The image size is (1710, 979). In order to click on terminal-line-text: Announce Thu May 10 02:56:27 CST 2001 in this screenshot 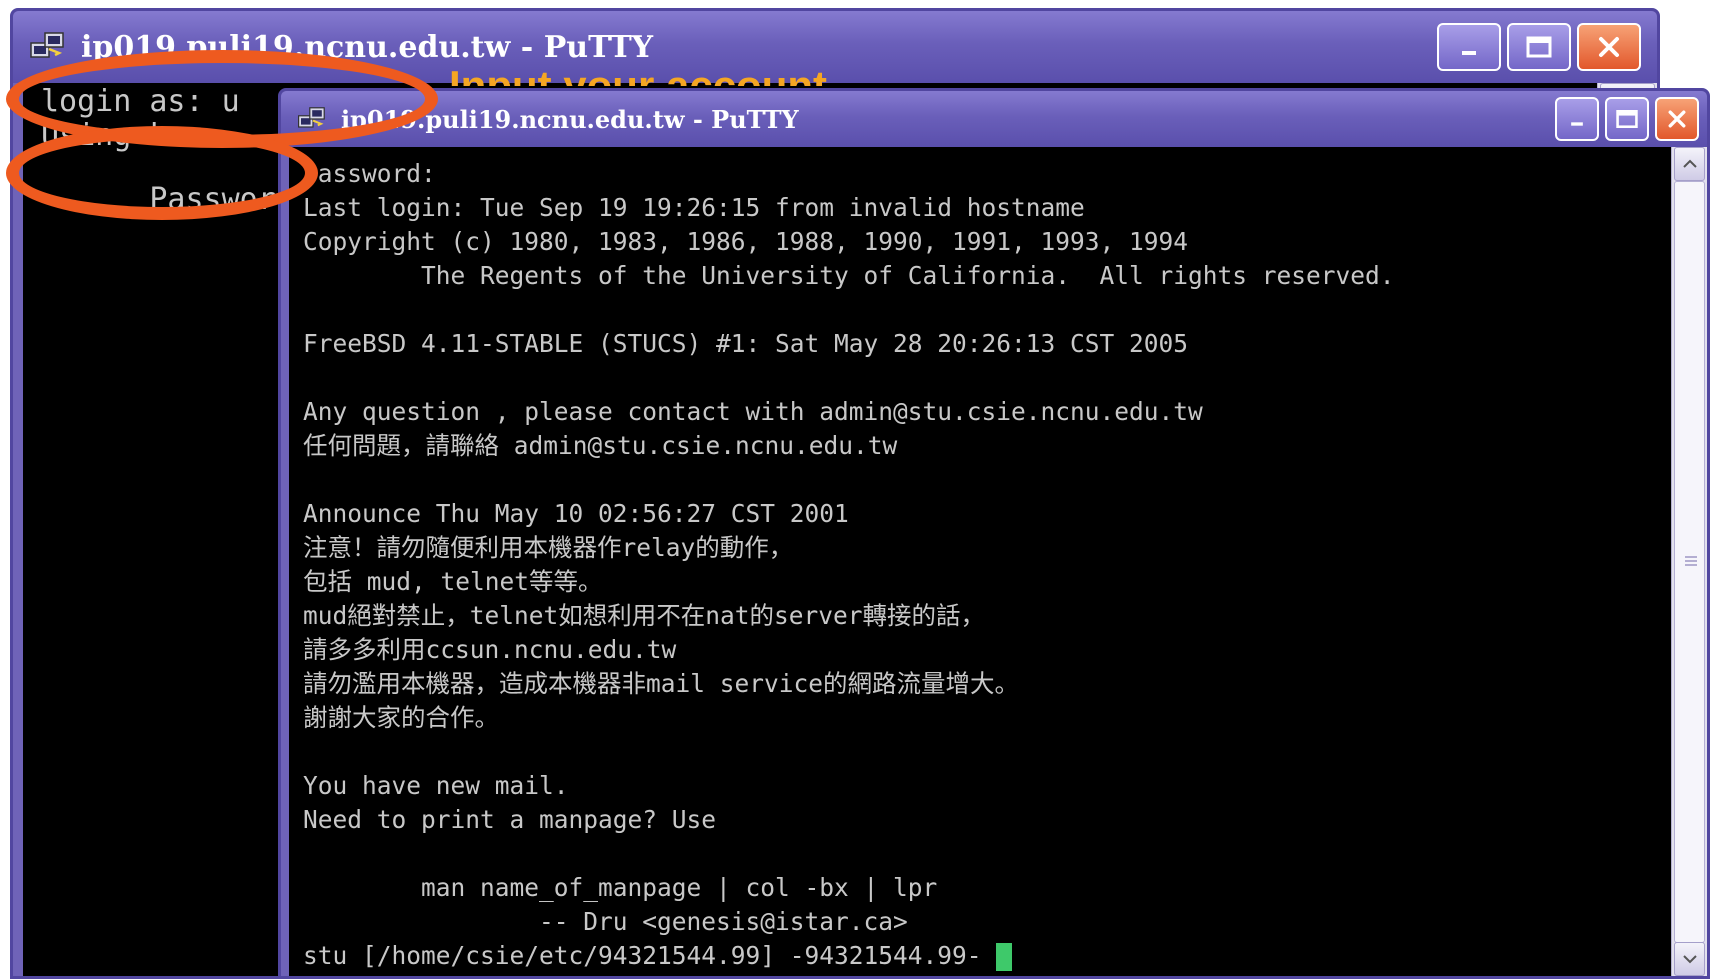, I will do `click(576, 513)`.